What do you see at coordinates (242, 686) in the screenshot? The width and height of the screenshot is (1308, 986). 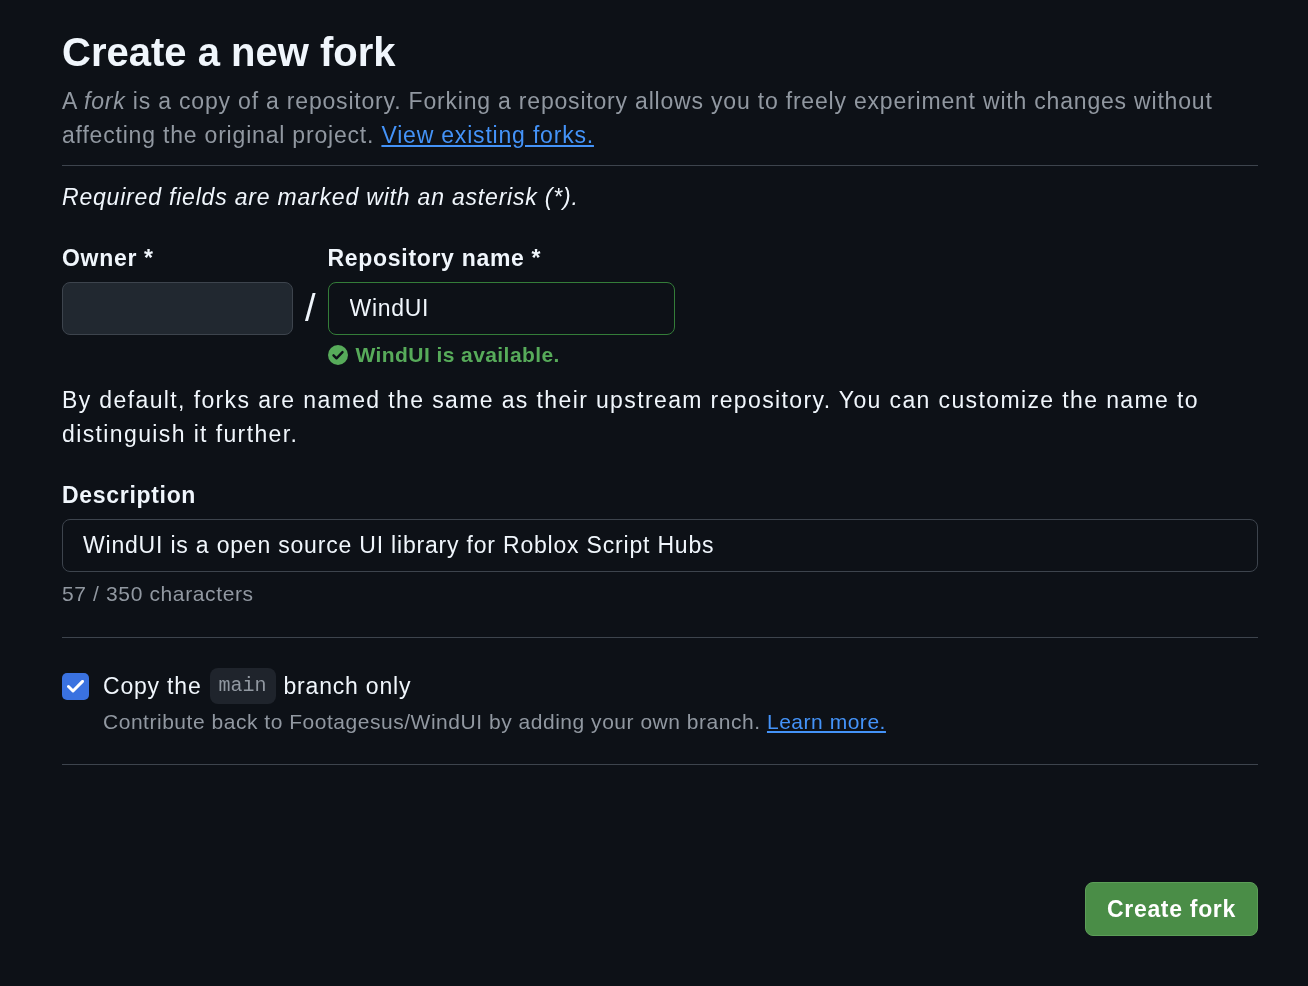 I see `branch-name-code: main` at bounding box center [242, 686].